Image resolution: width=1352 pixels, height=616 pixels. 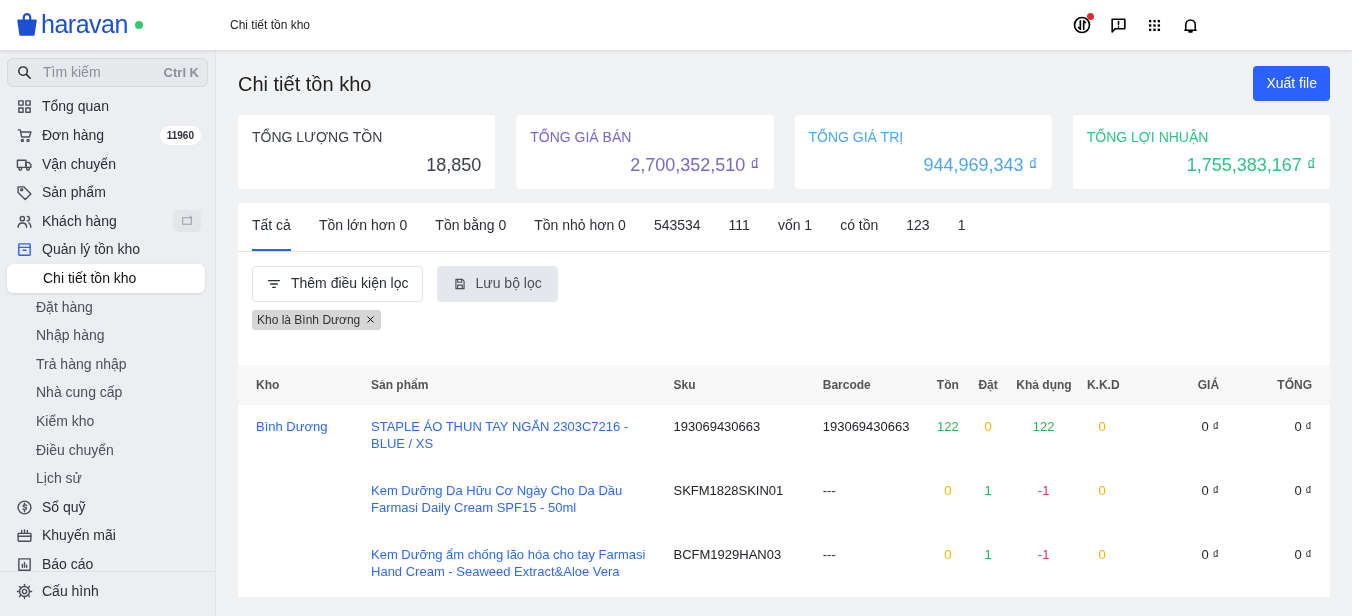 What do you see at coordinates (104, 536) in the screenshot?
I see `sidebar-item: Khuyến mãi` at bounding box center [104, 536].